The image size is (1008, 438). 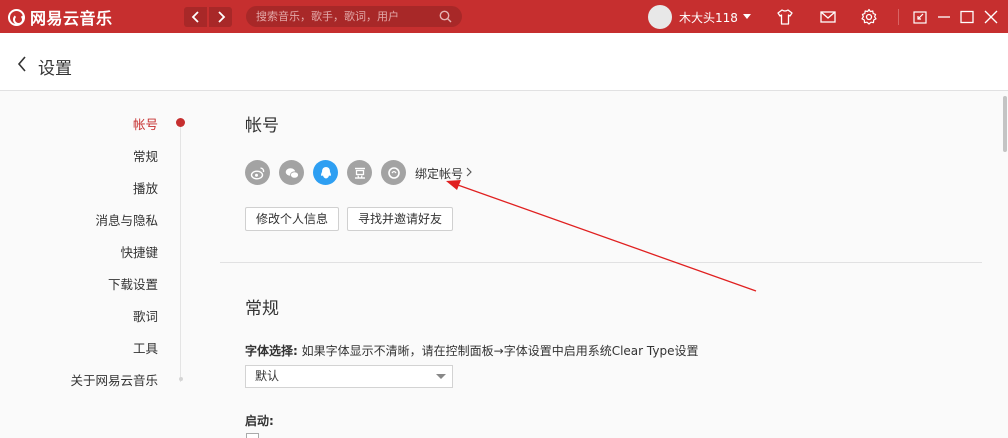 I want to click on minimize-icon, so click(x=944, y=17).